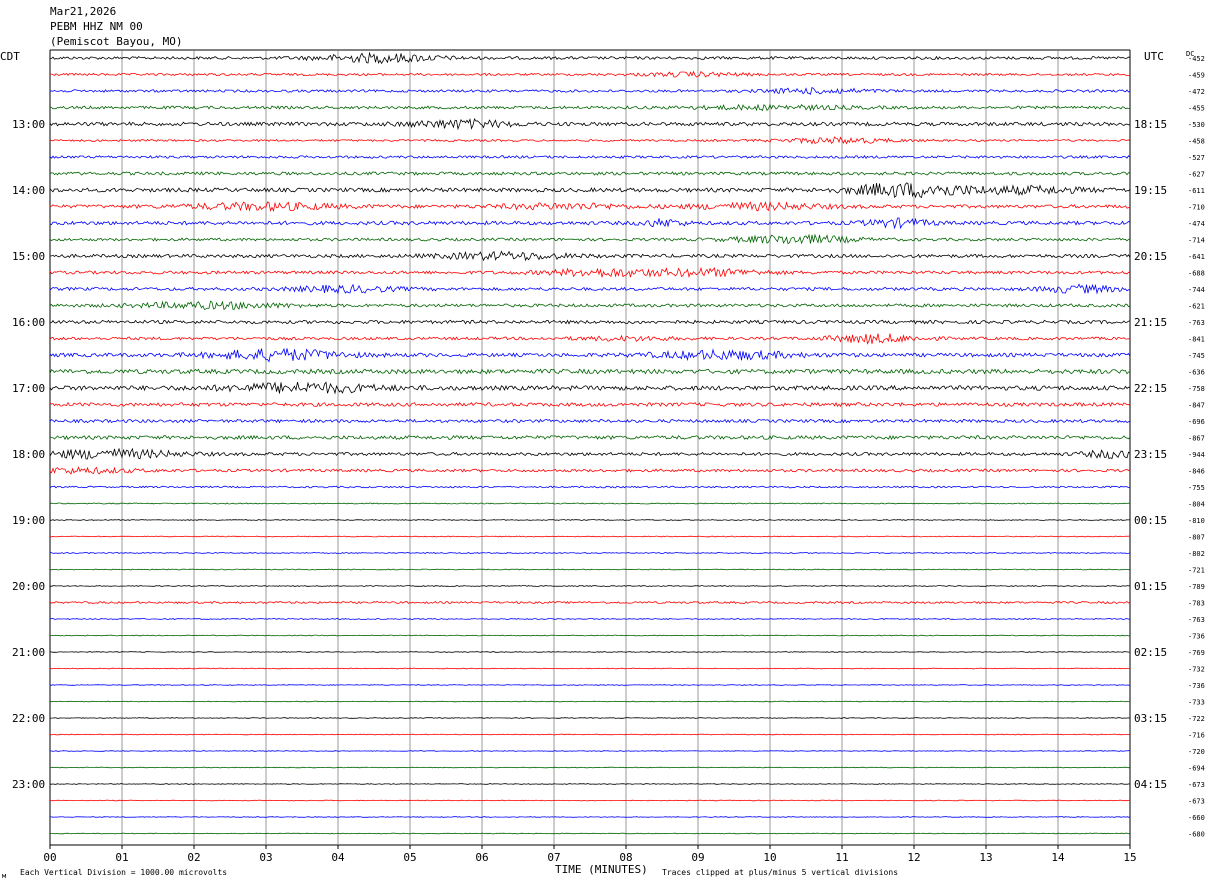 This screenshot has height=886, width=1210. Describe the element at coordinates (28, 652) in the screenshot. I see `left-hour-label: 21:00` at that location.